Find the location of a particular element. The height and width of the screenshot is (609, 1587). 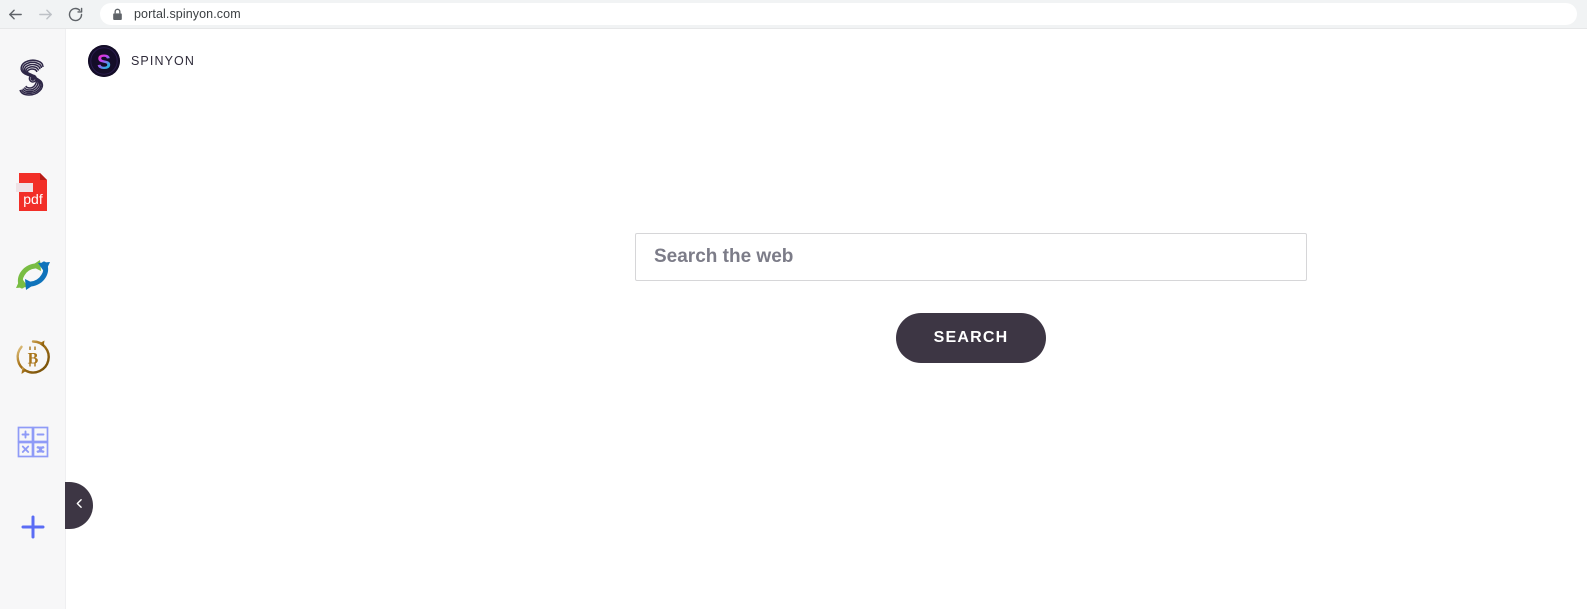

bitcoin-icon: B is located at coordinates (33, 357).